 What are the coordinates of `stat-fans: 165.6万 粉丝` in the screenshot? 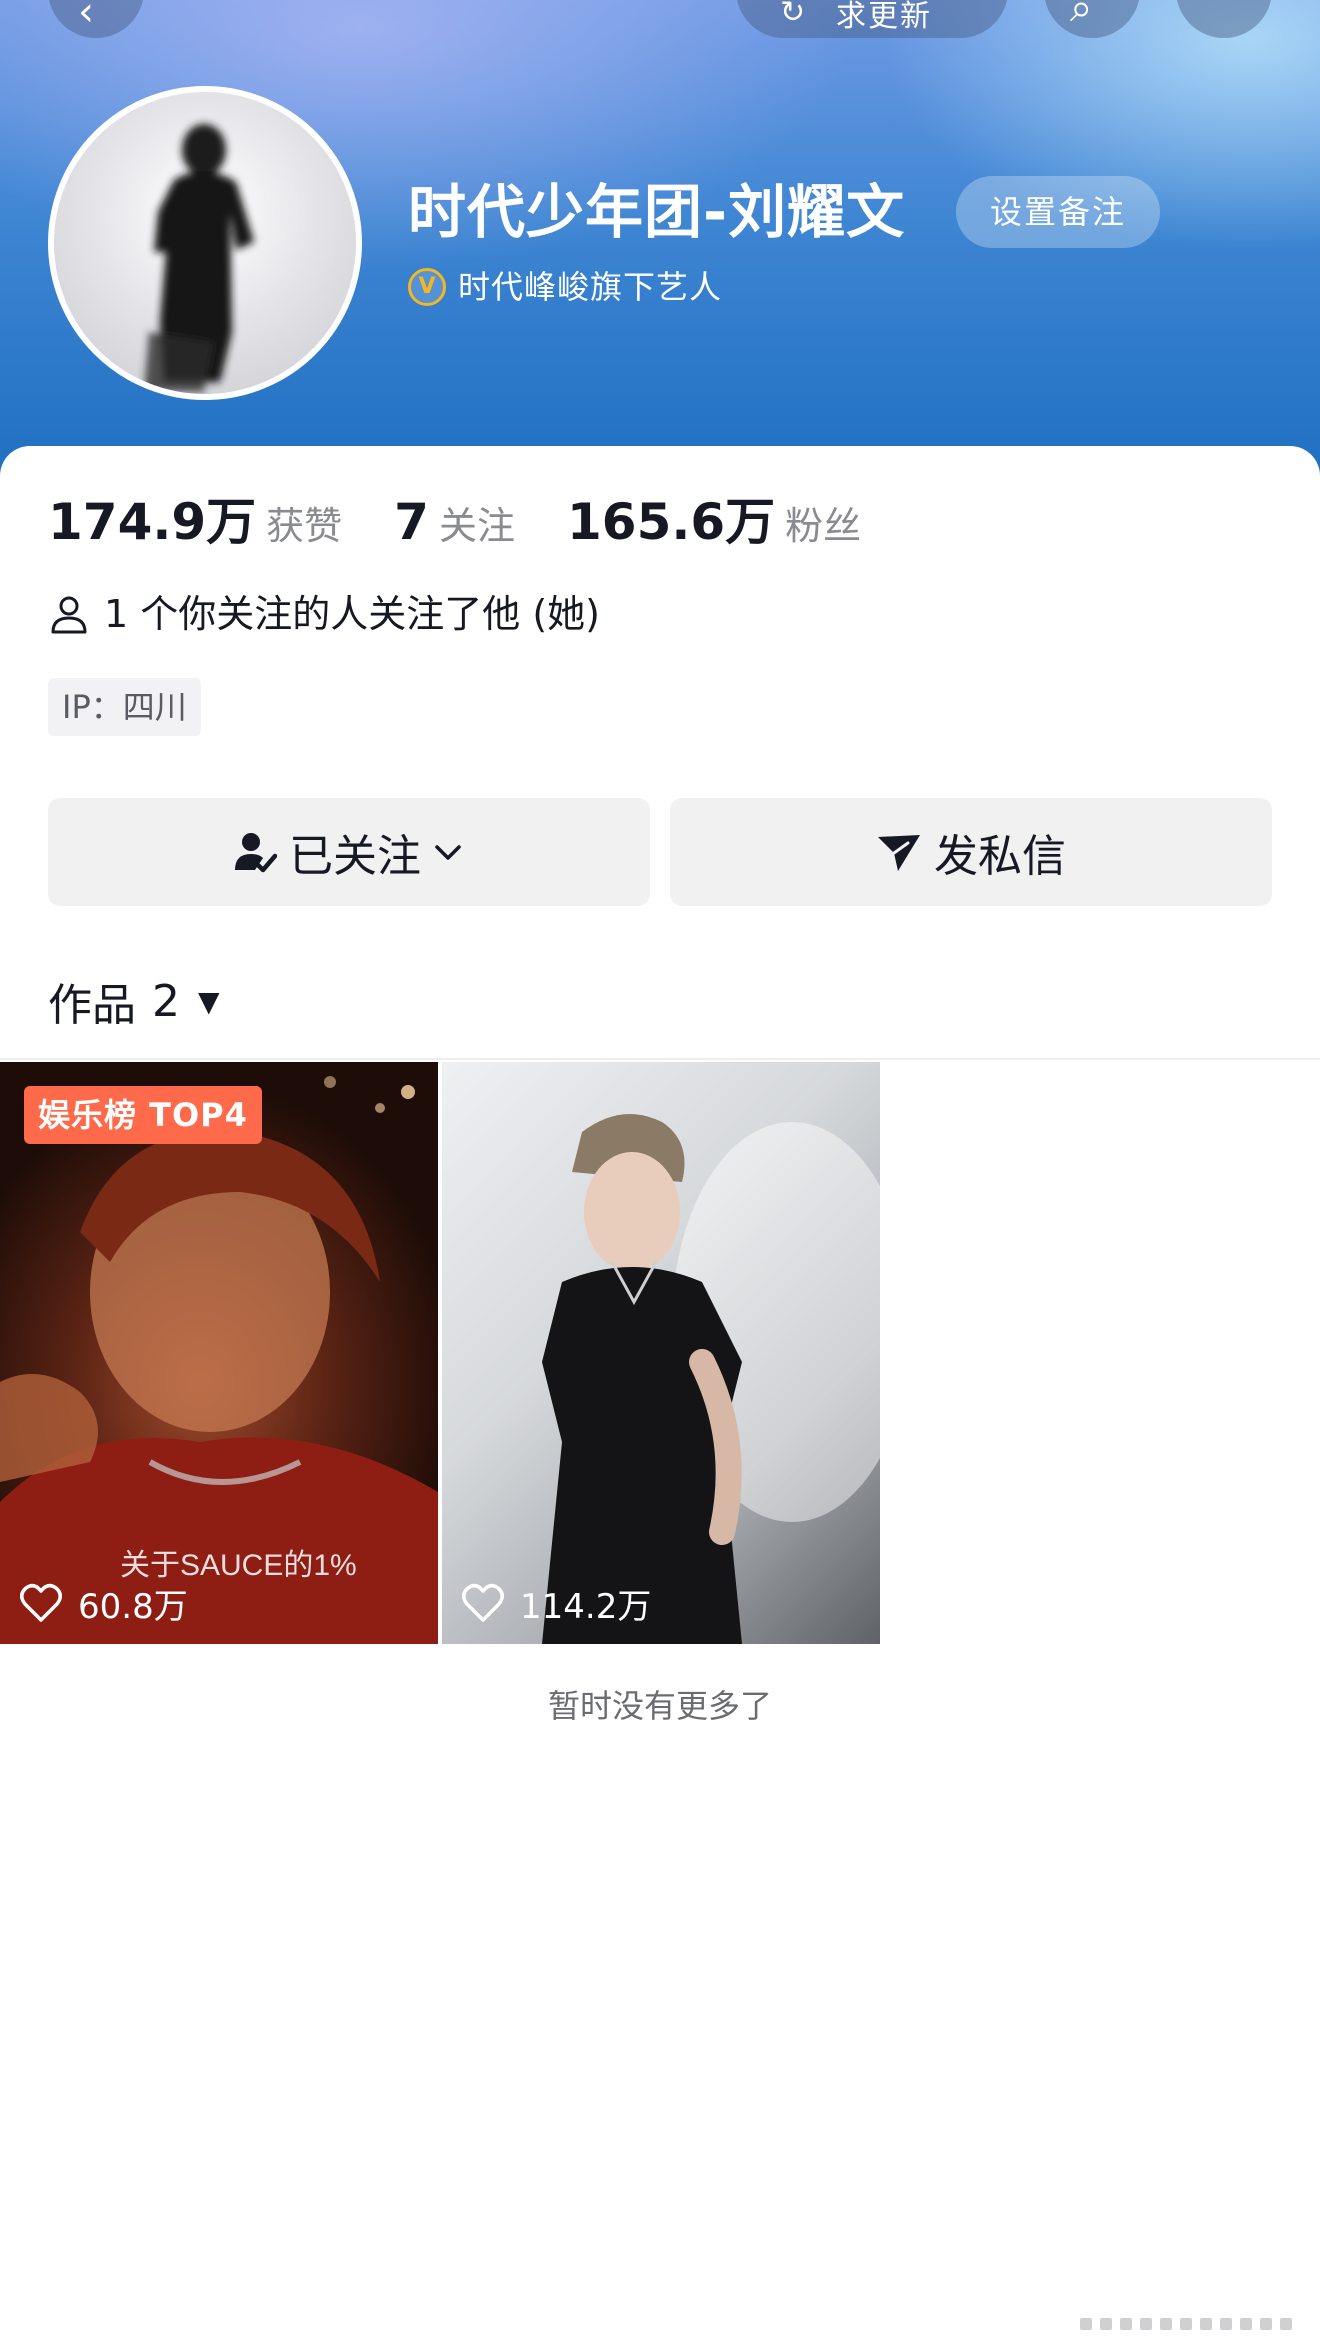 It's located at (714, 524).